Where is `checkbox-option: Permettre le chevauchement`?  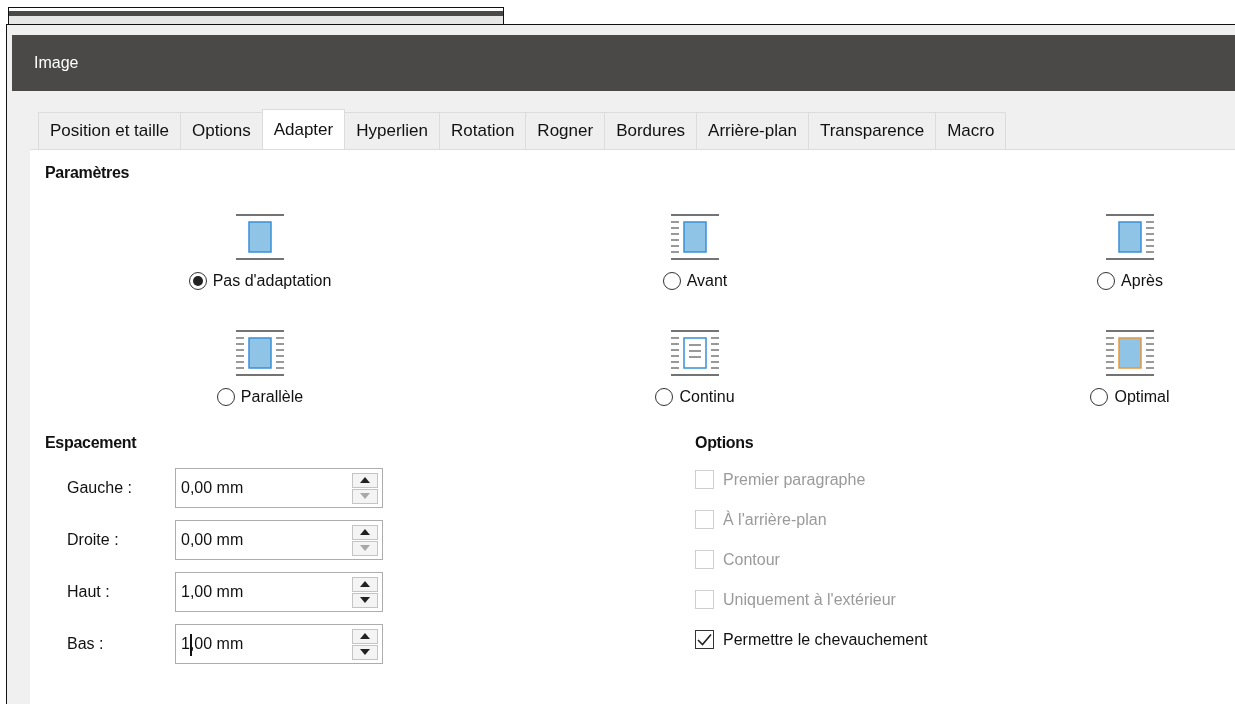 checkbox-option: Permettre le chevauchement is located at coordinates (811, 639).